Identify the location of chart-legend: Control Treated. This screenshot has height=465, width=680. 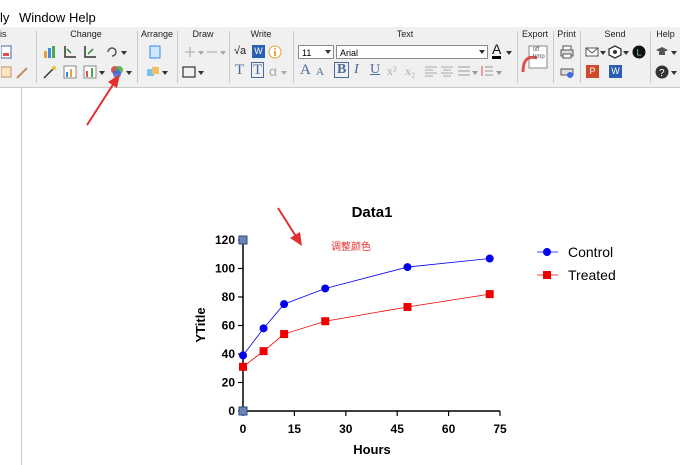
(576, 263).